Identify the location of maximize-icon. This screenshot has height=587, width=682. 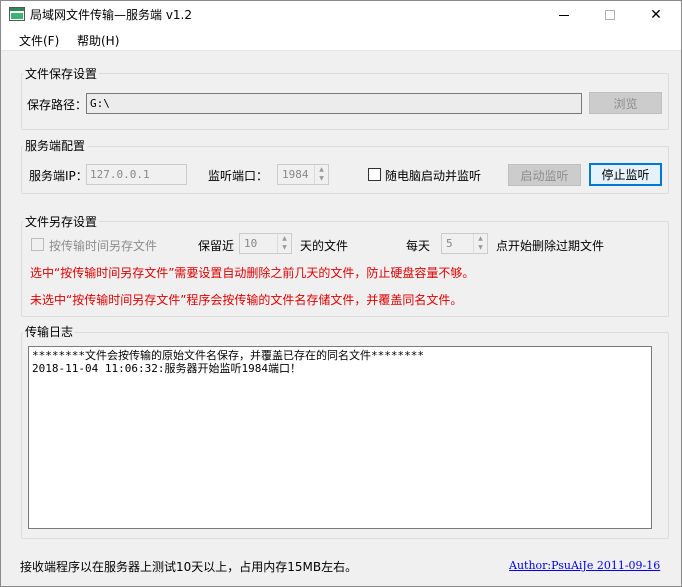
(610, 15).